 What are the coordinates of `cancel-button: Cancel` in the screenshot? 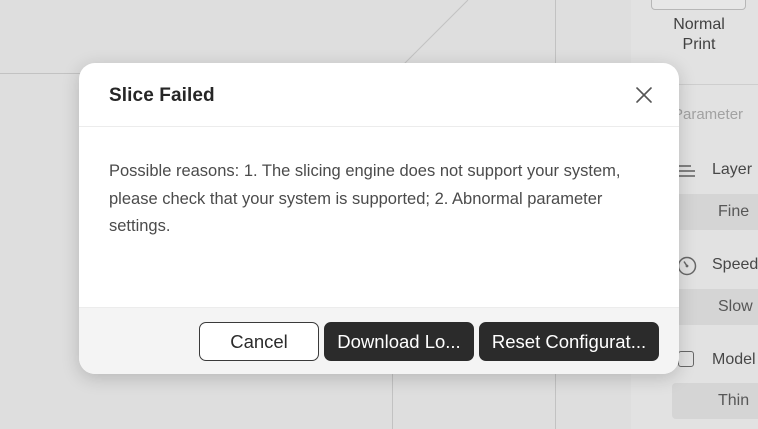 It's located at (259, 341).